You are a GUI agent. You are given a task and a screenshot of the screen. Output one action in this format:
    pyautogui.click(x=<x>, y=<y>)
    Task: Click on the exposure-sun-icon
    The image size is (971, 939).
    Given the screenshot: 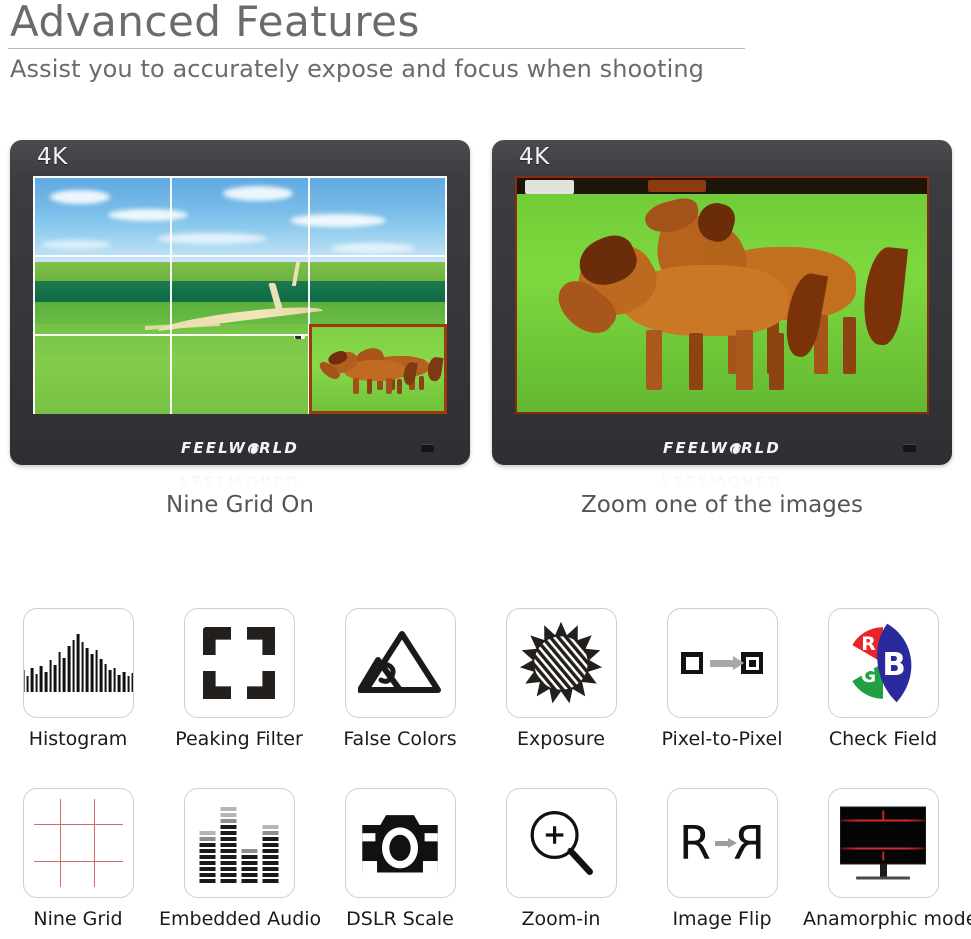 What is the action you would take?
    pyautogui.click(x=561, y=663)
    